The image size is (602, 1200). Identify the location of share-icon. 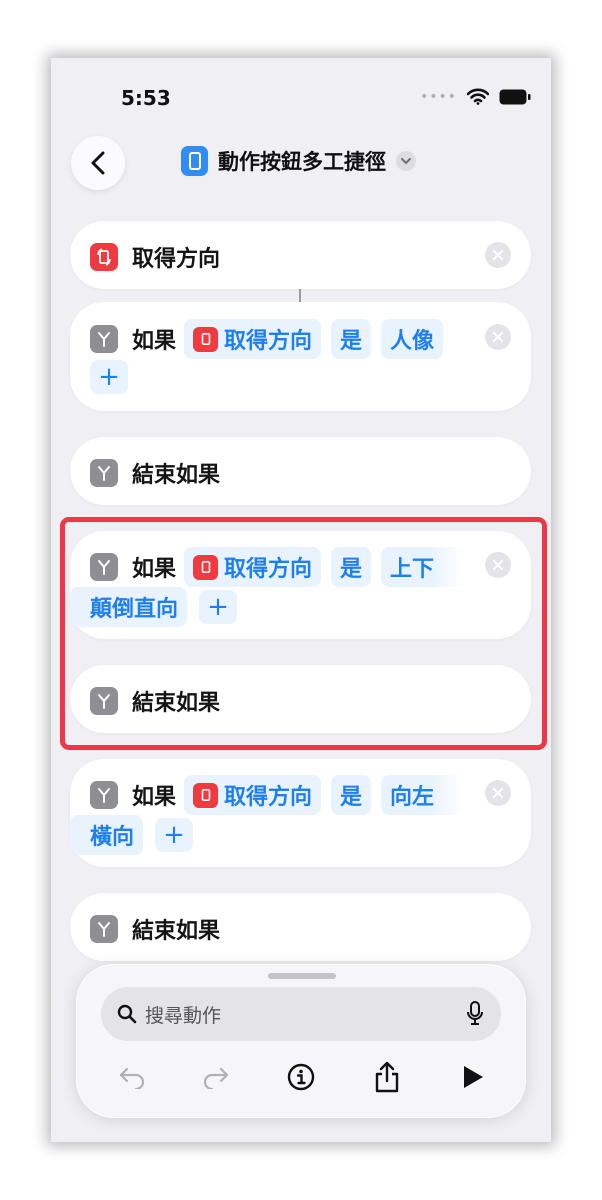
(387, 1077).